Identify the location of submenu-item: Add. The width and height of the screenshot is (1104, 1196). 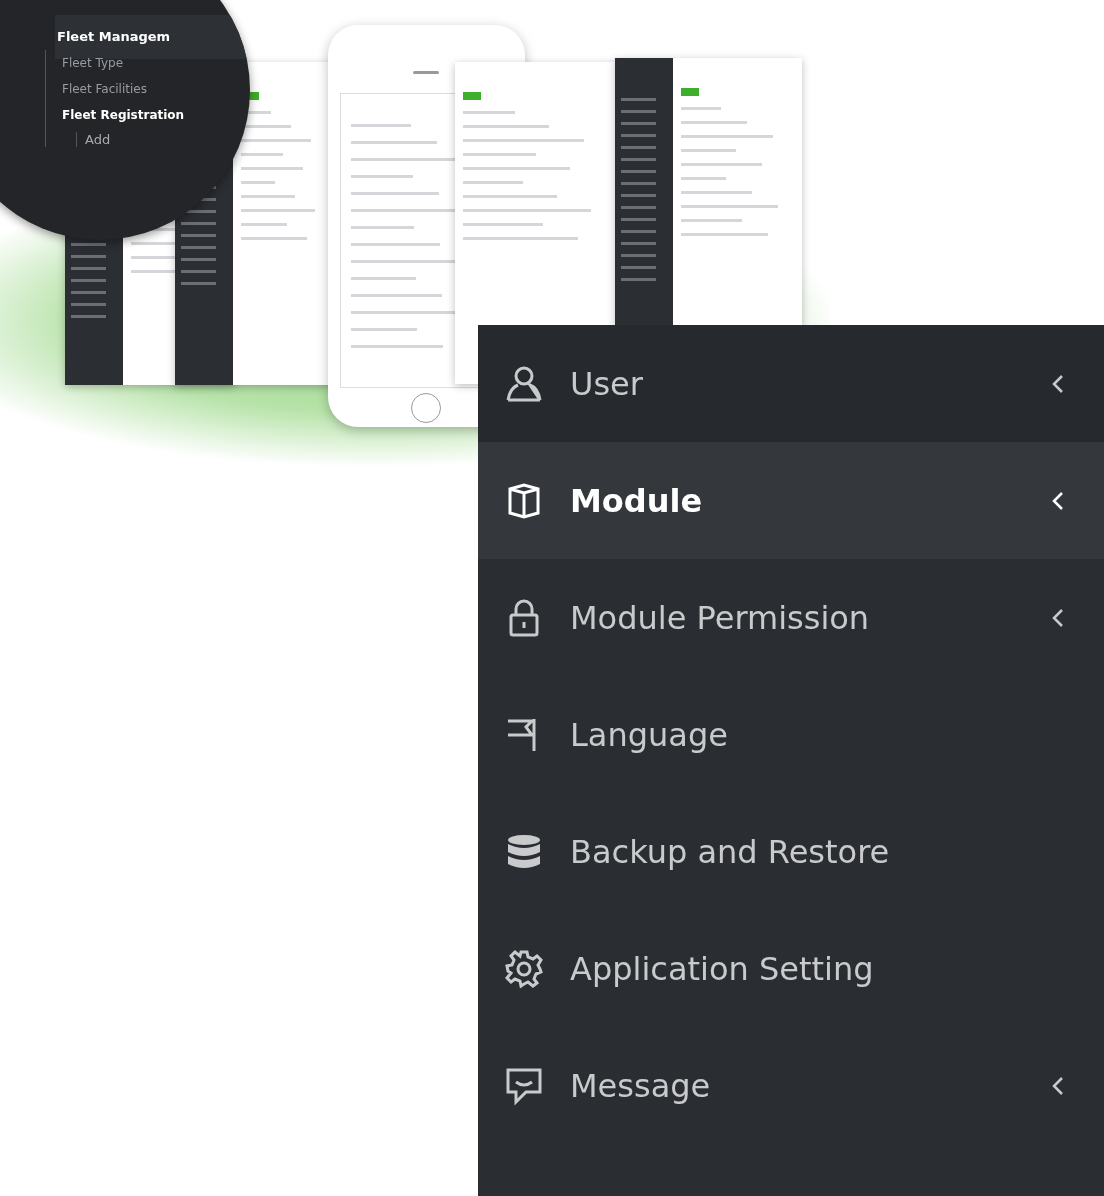
(130, 139).